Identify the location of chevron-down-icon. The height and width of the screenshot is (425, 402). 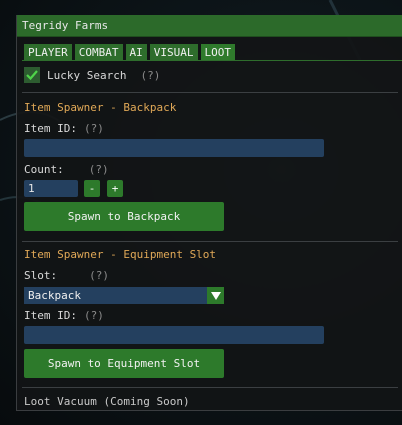
(215, 295).